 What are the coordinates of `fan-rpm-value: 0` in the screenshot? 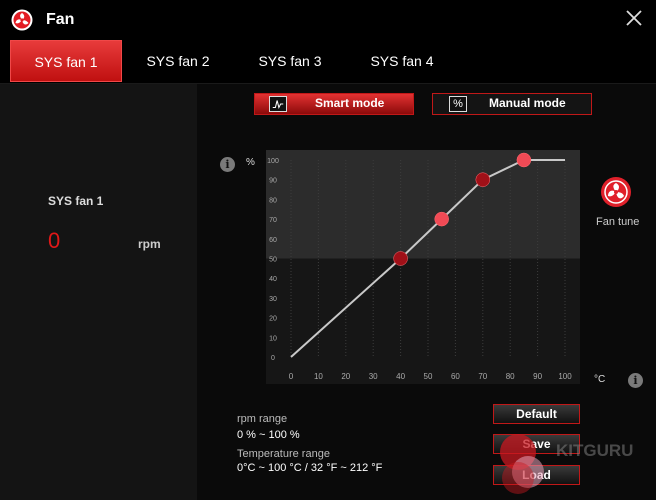 It's located at (54, 240).